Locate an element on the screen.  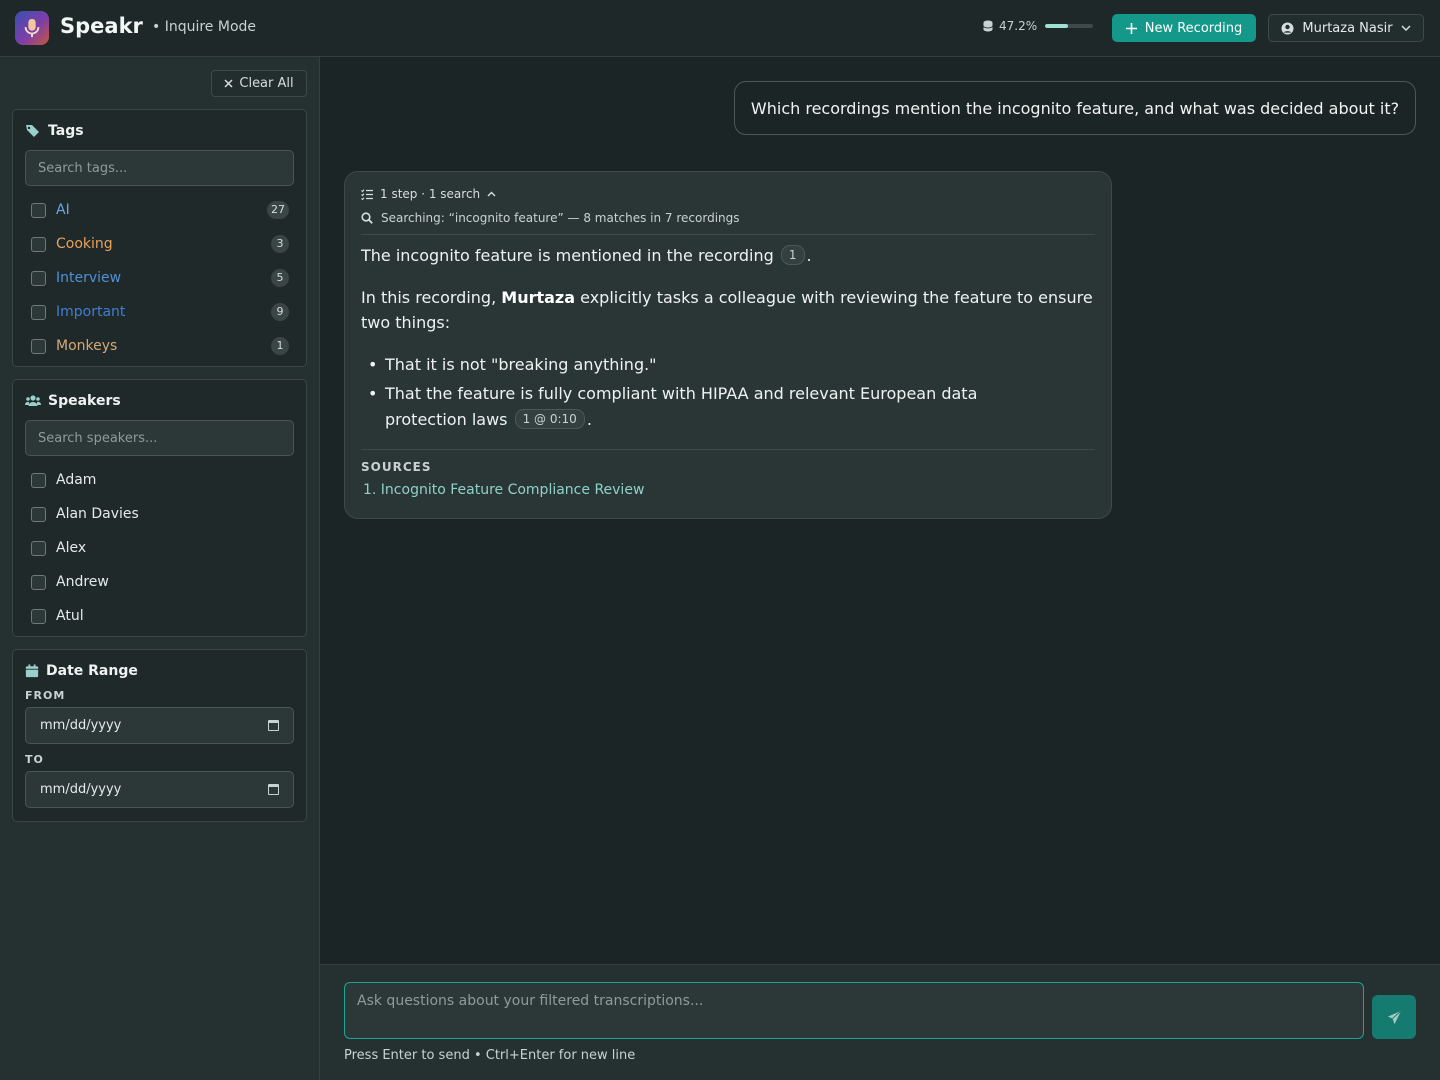
tag-count: 27 is located at coordinates (278, 210).